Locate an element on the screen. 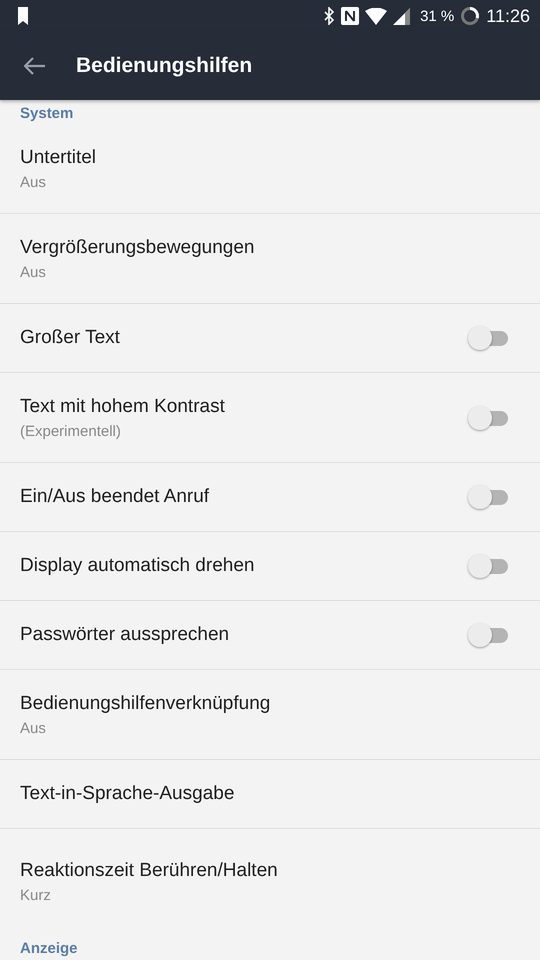 This screenshot has height=960, width=540. section-header: System is located at coordinates (46, 114).